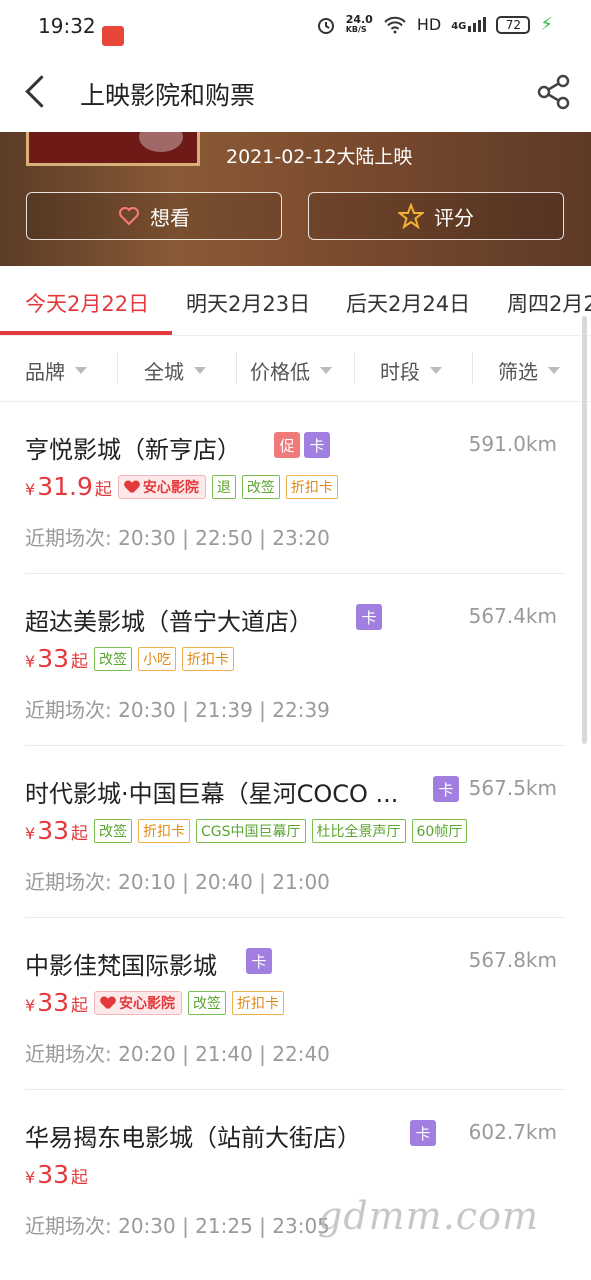 This screenshot has height=1280, width=591. I want to click on recent-showtimes: 近期场次: 20:20 | 21:40 | 22:40, so click(177, 1054).